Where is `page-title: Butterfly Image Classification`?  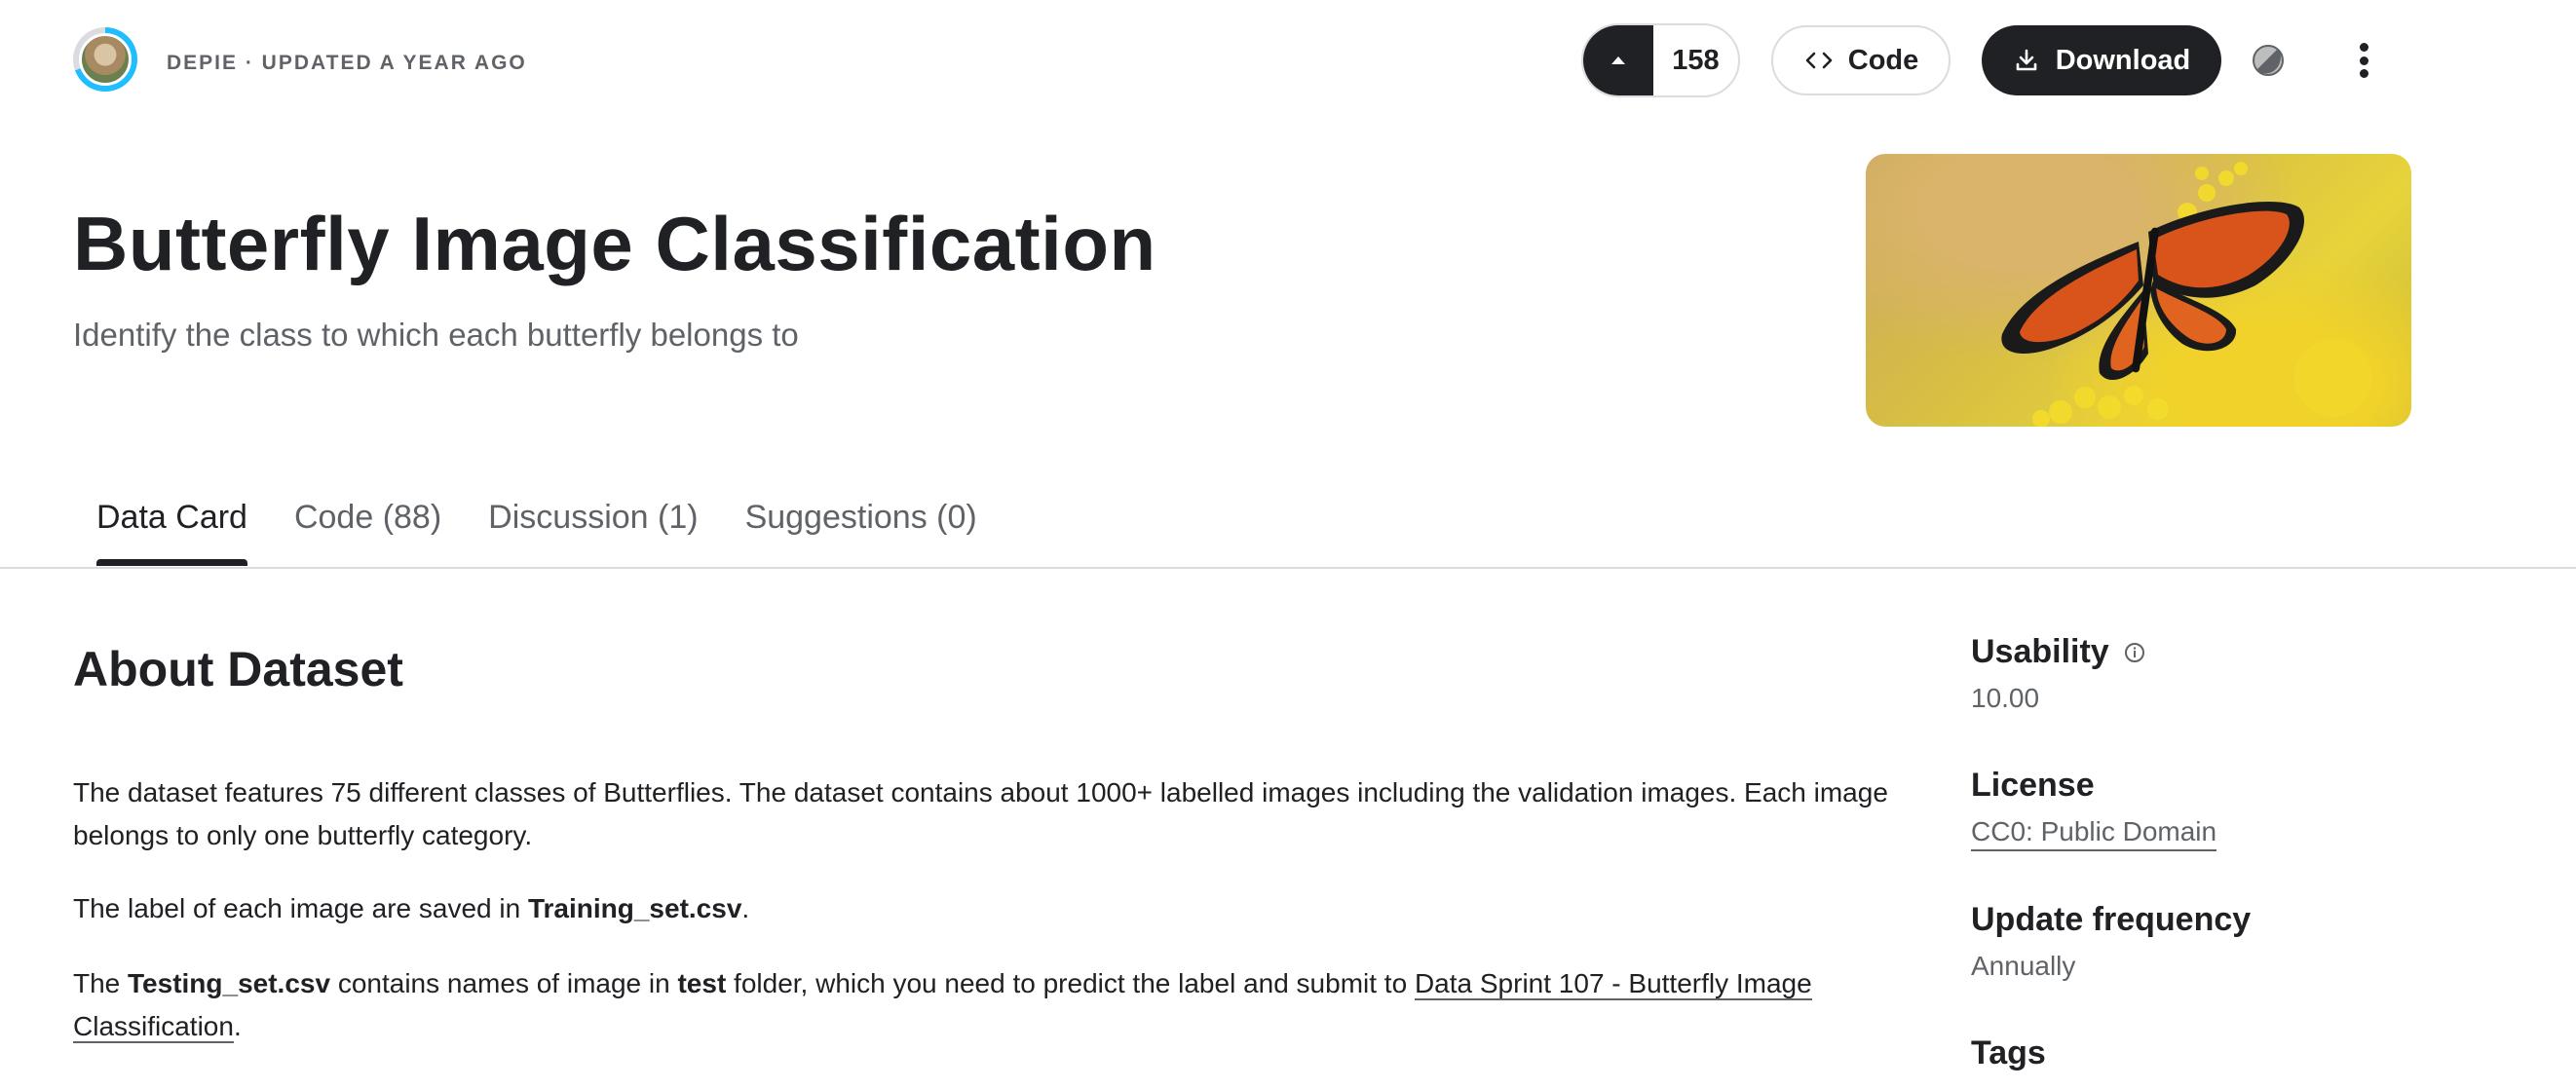
page-title: Butterfly Image Classification is located at coordinates (614, 243).